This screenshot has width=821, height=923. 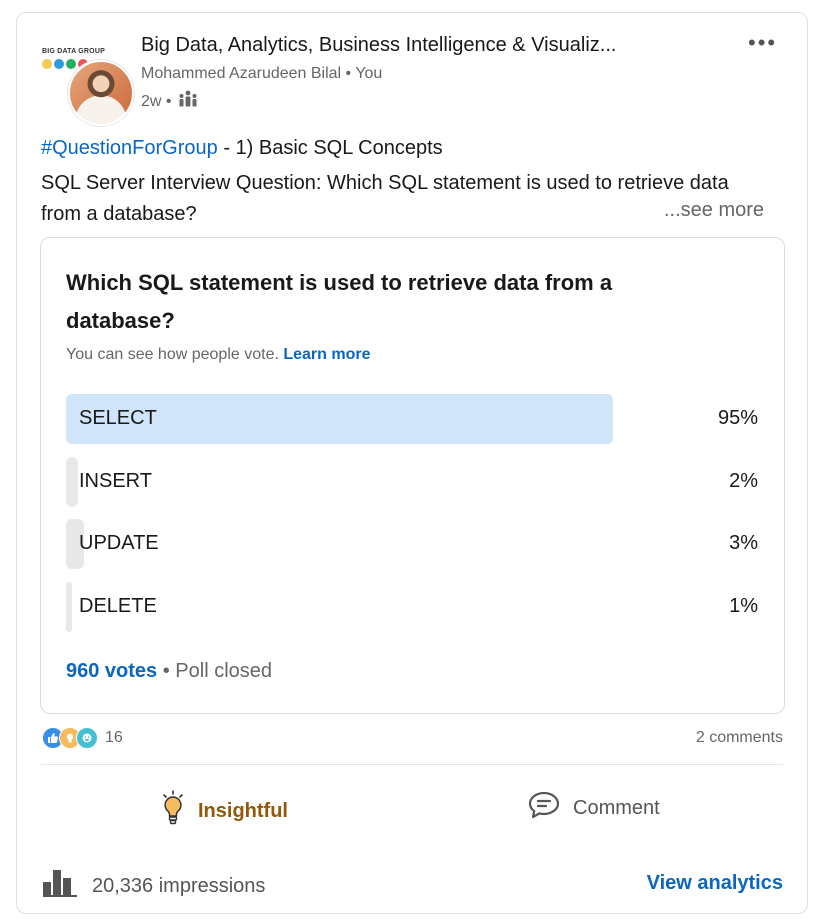 I want to click on poll-votes-link: 960 votes, so click(x=111, y=671).